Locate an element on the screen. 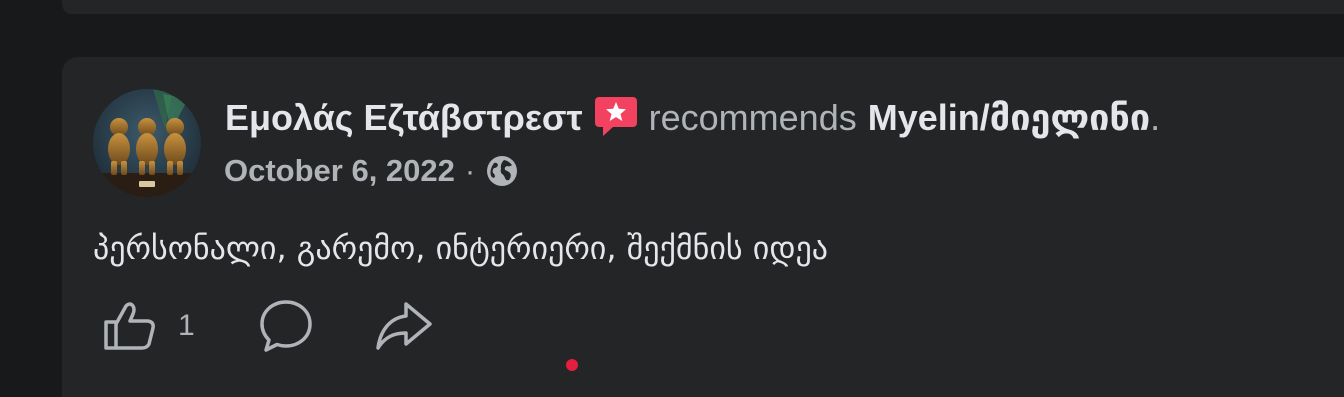 This screenshot has width=1344, height=397. comment-bubble-icon is located at coordinates (286, 326).